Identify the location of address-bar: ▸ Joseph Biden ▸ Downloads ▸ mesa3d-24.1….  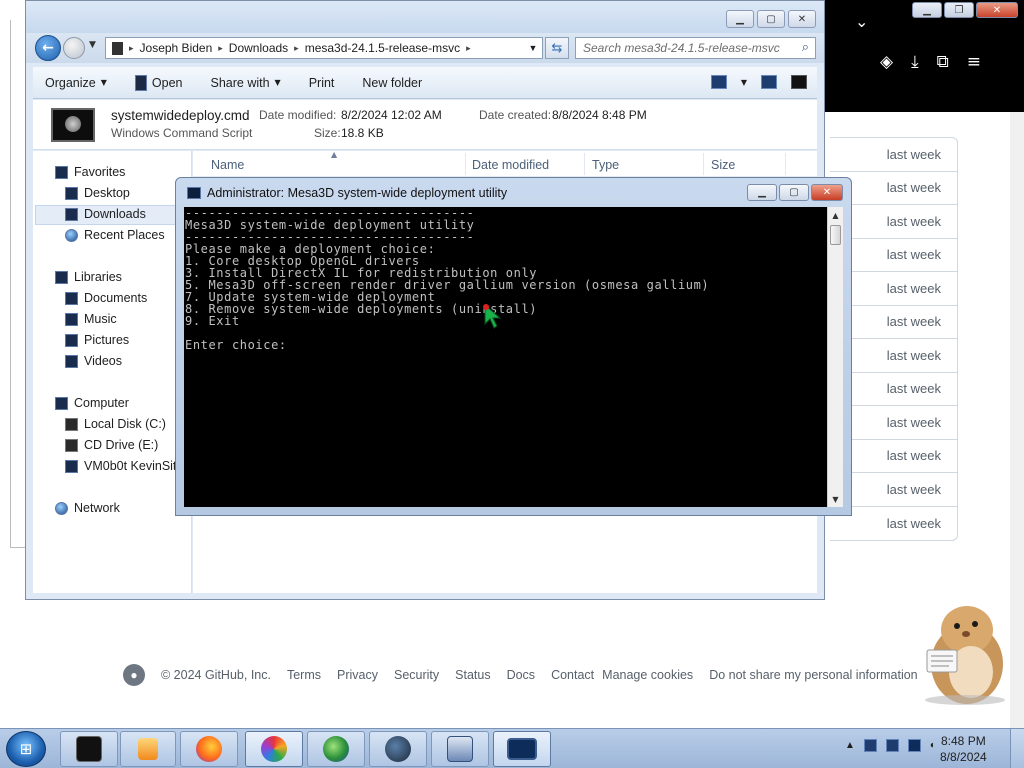
(324, 48).